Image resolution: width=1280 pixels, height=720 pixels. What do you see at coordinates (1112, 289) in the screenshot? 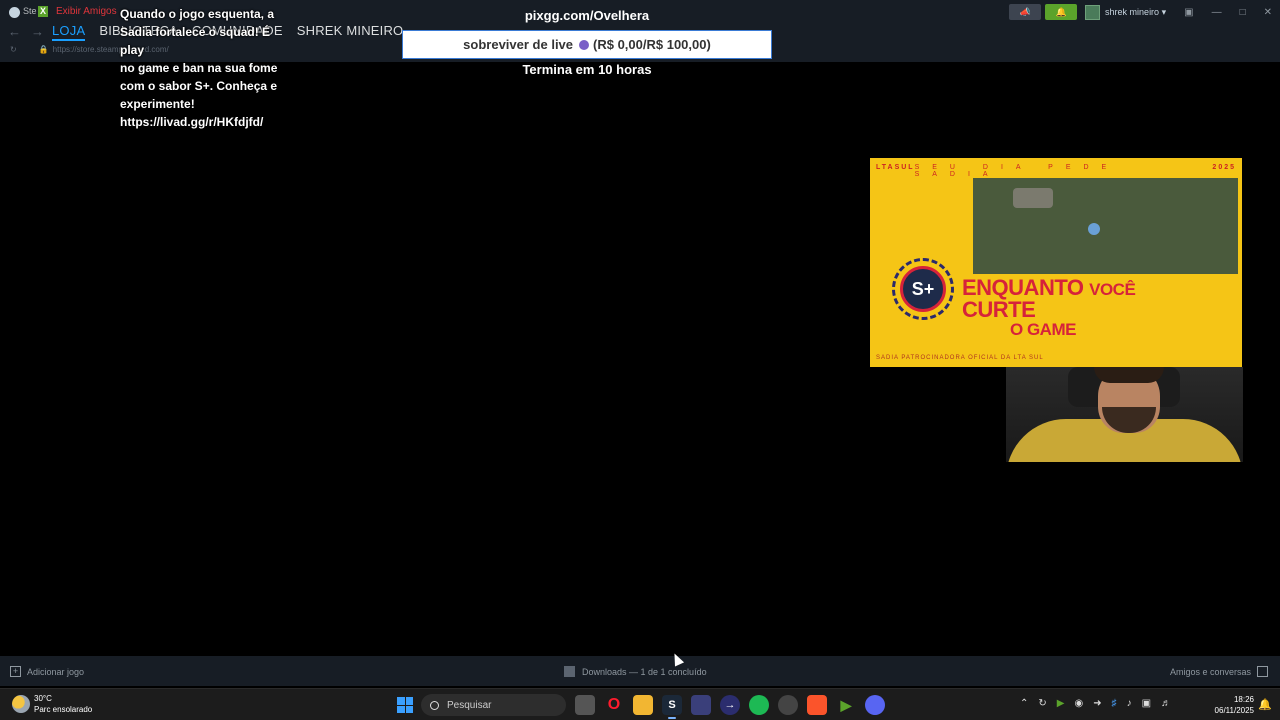
I see `ad-headline-word: VOCÊ` at bounding box center [1112, 289].